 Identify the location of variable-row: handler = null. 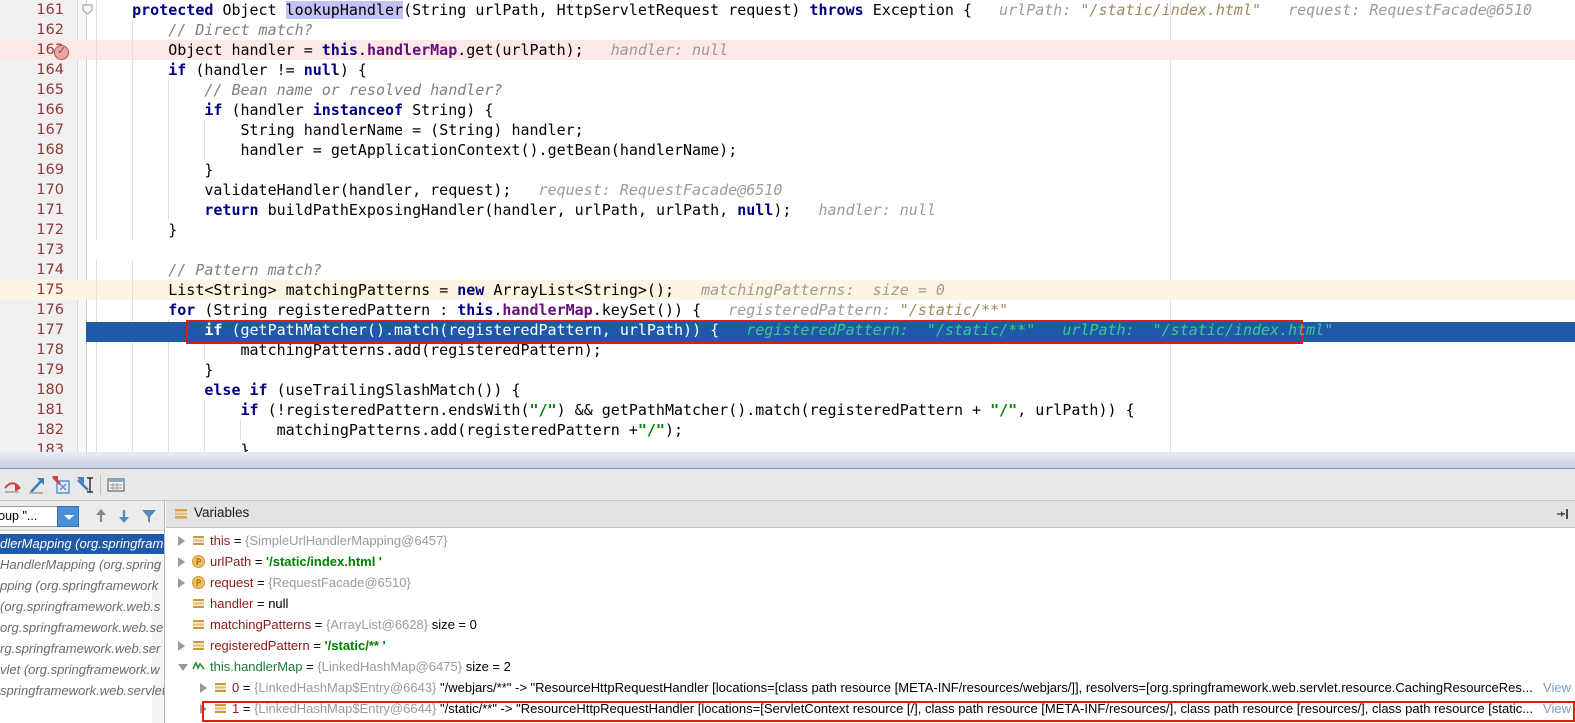
(870, 603).